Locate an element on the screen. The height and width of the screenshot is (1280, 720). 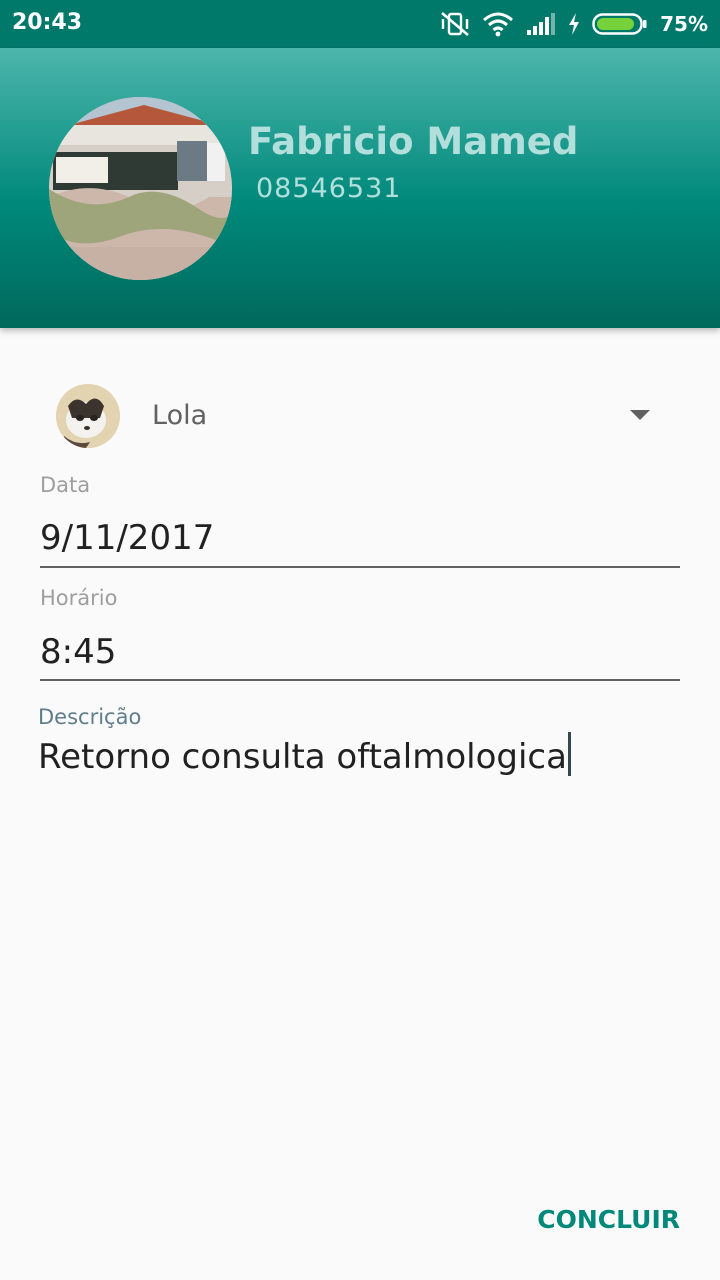
date-label: Data is located at coordinates (65, 485).